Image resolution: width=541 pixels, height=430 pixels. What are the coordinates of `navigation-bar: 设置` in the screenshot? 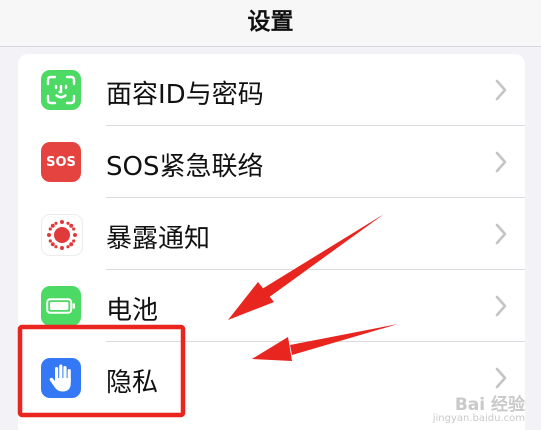 It's located at (270, 23).